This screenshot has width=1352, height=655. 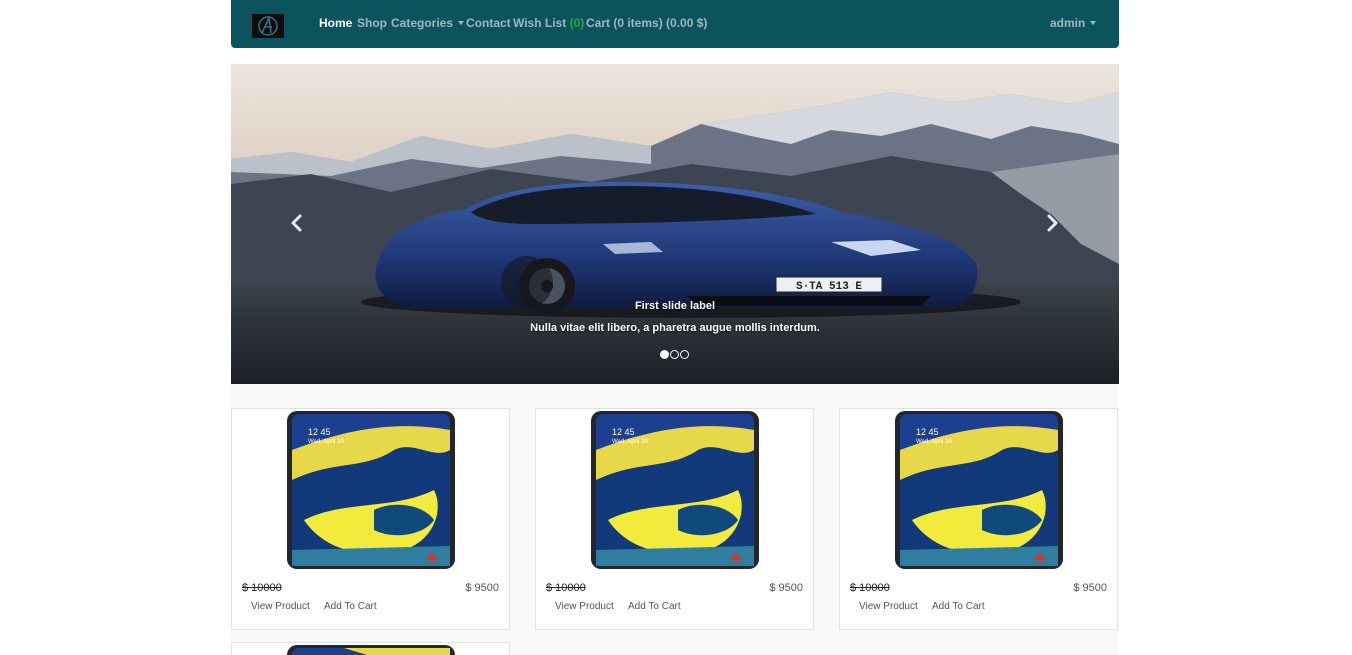 I want to click on carousel-indicators, so click(x=674, y=354).